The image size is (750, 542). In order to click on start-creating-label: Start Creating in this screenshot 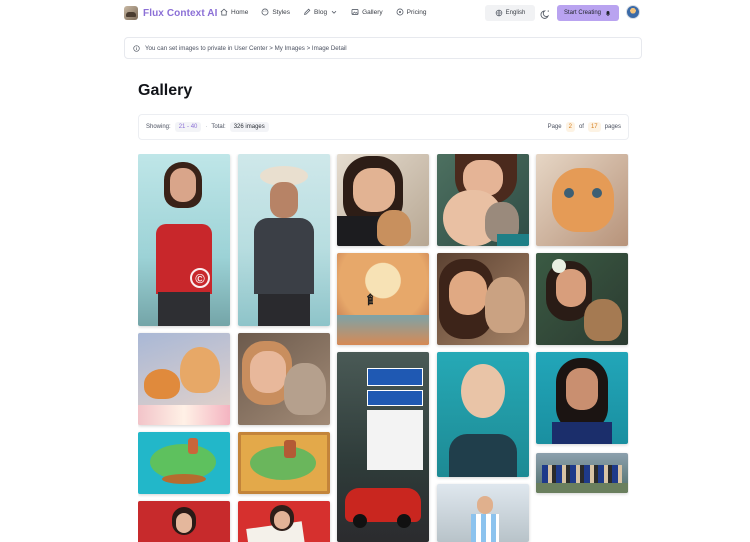, I will do `click(582, 13)`.